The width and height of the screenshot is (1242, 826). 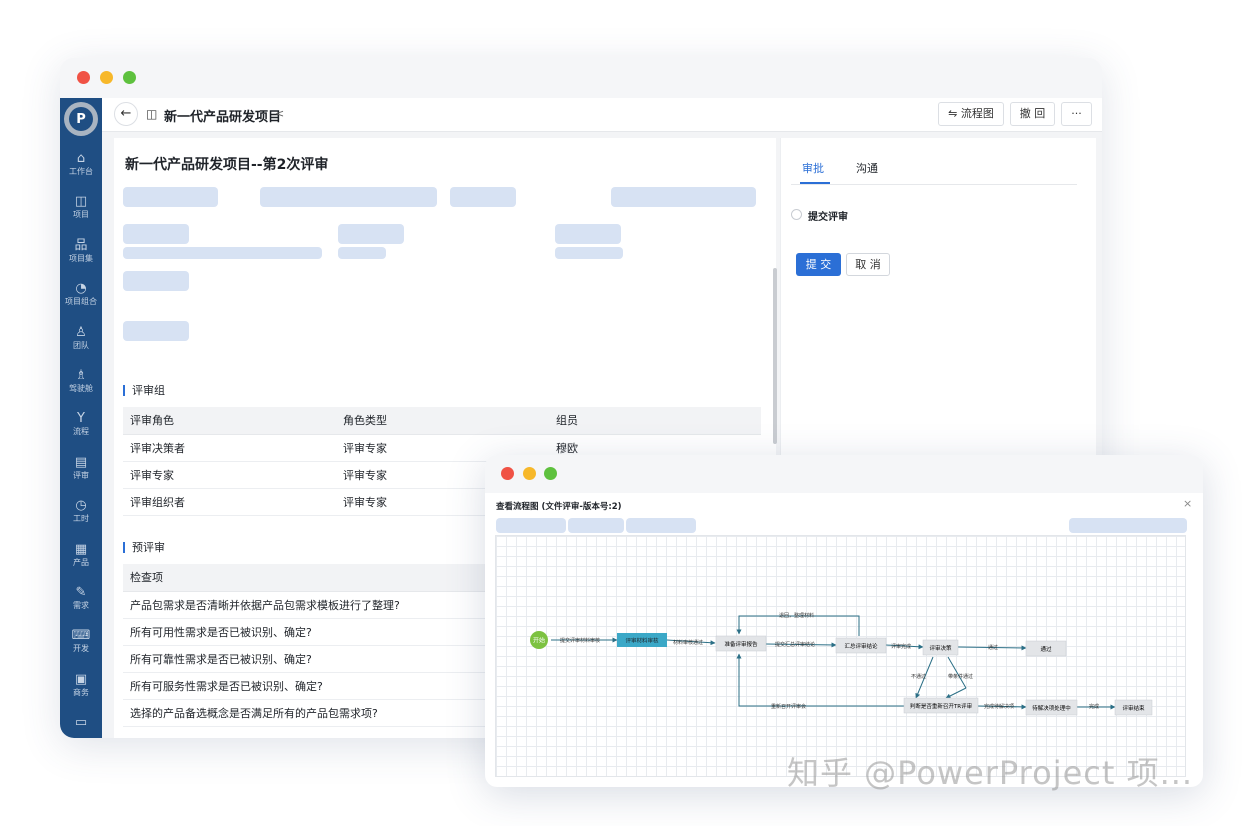 I want to click on product-icon: ▦, so click(x=81, y=549).